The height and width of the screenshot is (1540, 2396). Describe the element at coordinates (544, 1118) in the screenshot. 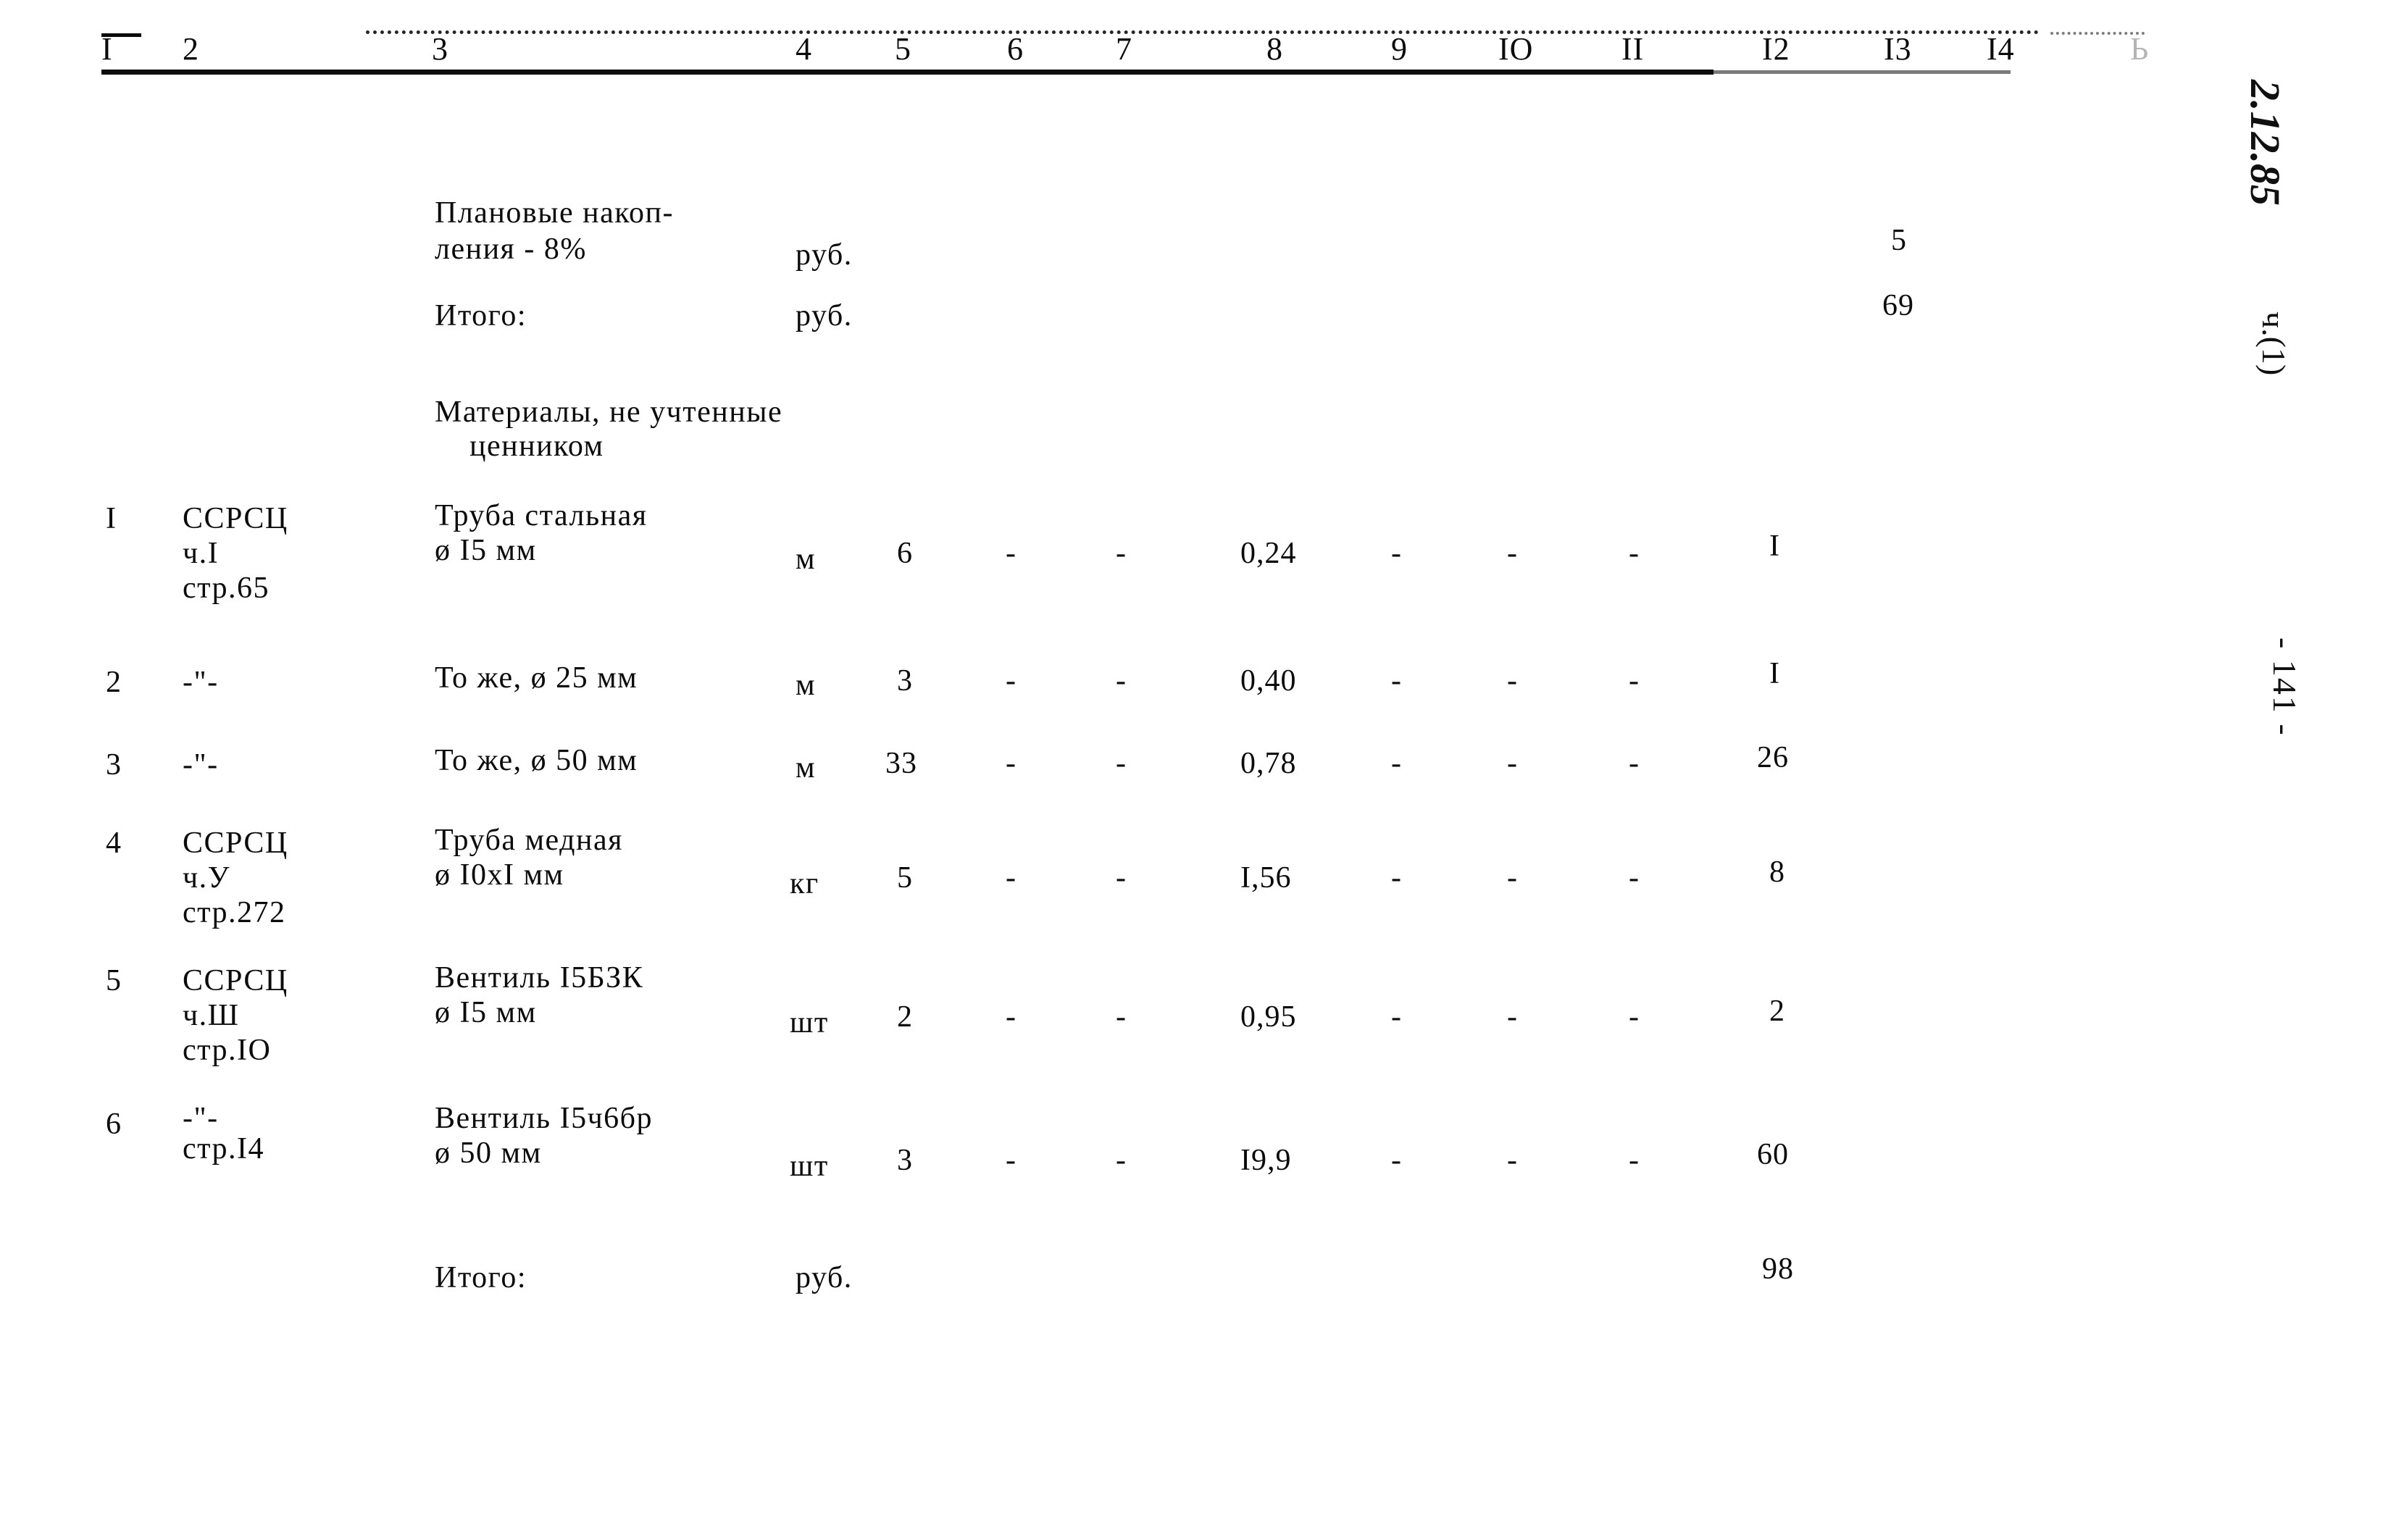

I see `row-name-line: Вентиль I5ч6бр` at that location.